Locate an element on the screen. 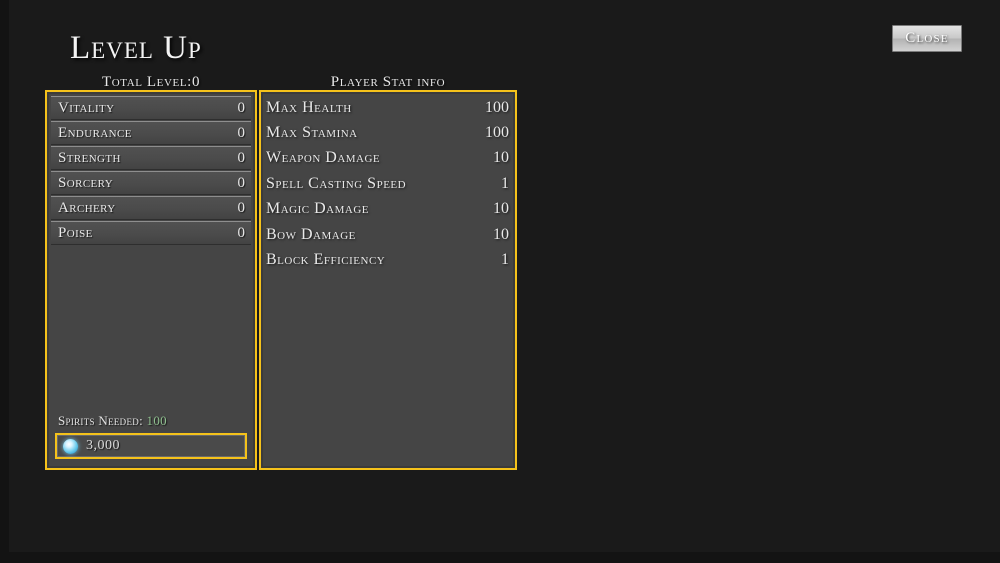  stat-row: Sorcery 0 is located at coordinates (151, 183).